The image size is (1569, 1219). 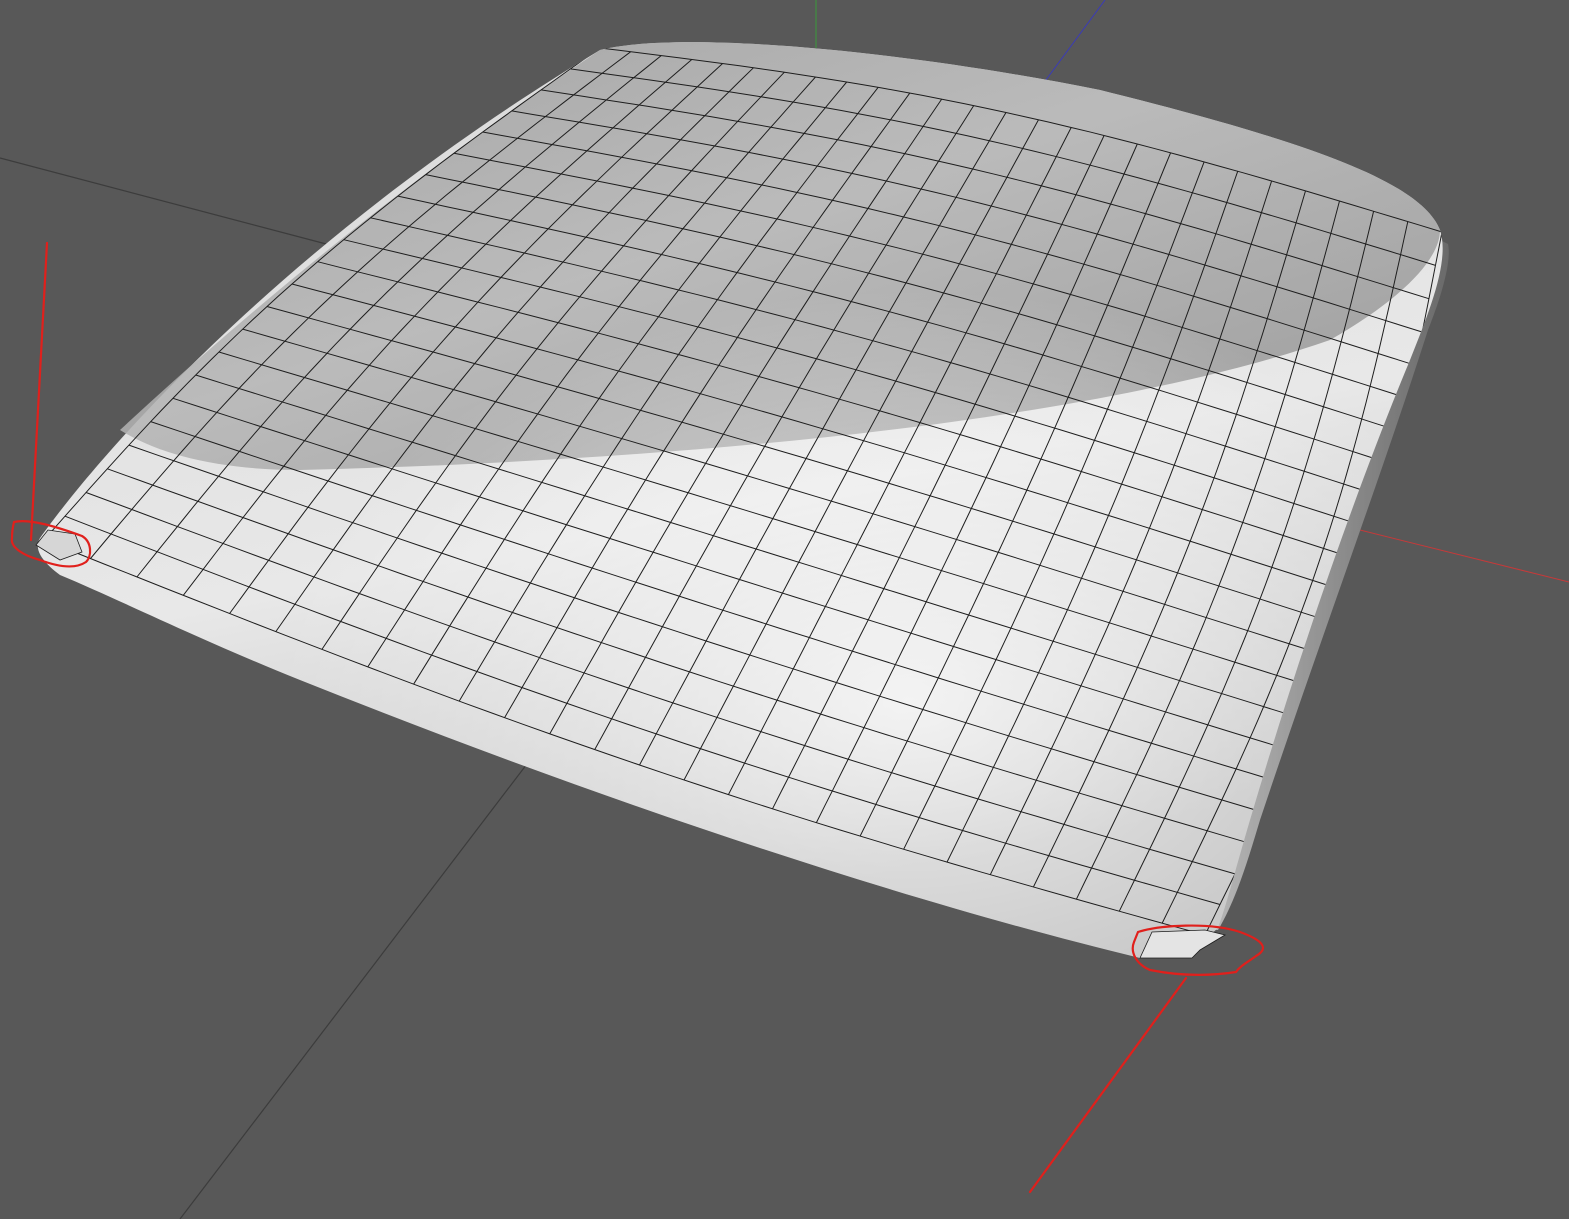 I want to click on right-corner-flap, so click(x=1183, y=944).